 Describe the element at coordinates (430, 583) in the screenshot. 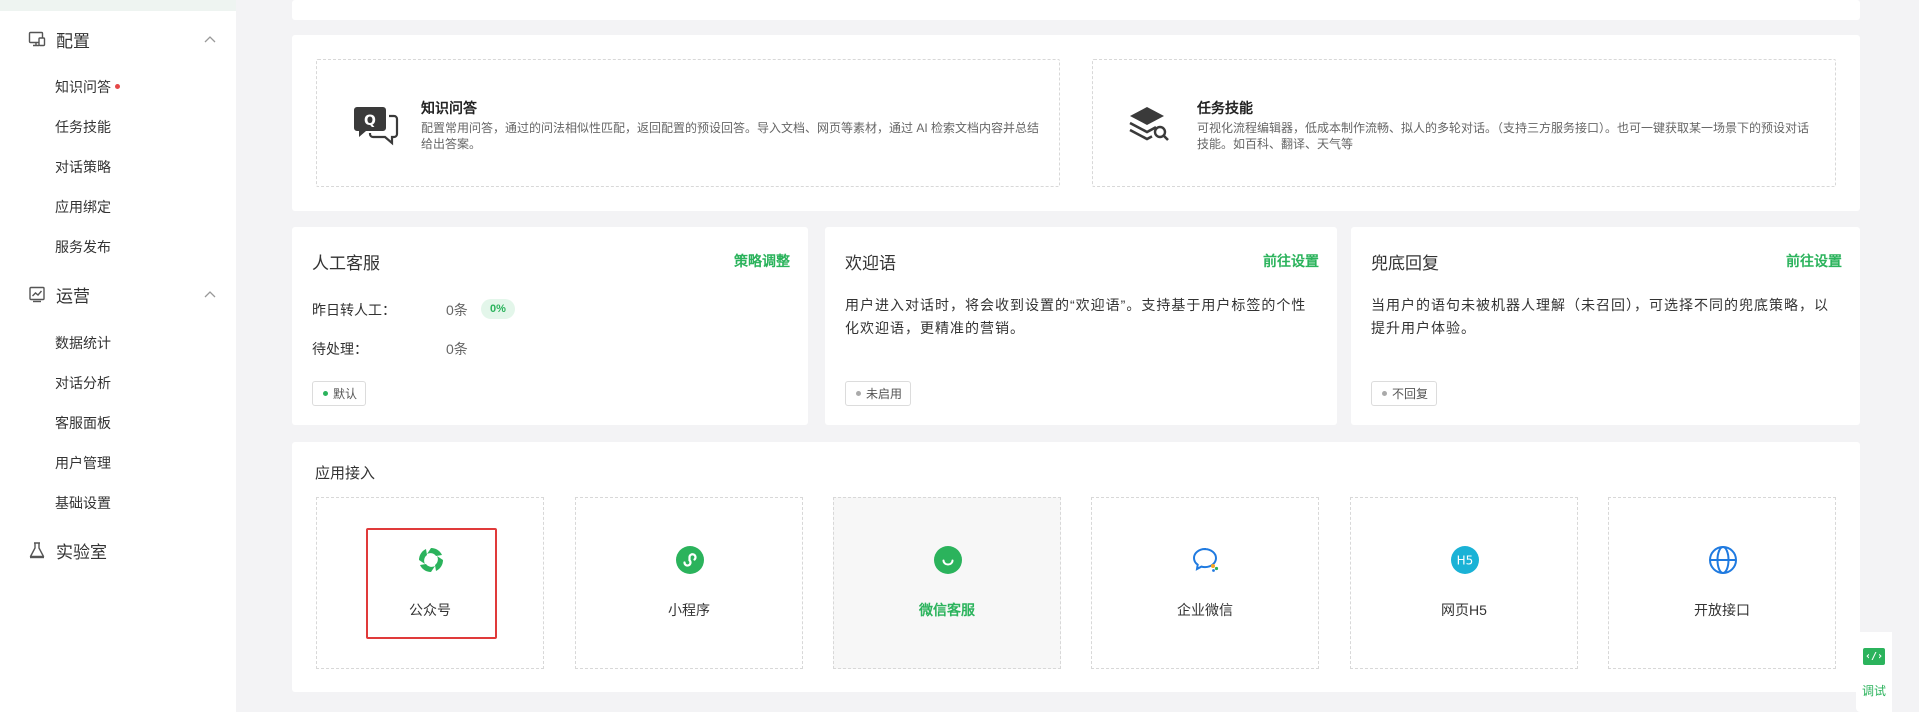

I see `app-tile-official-account: 公众号` at that location.